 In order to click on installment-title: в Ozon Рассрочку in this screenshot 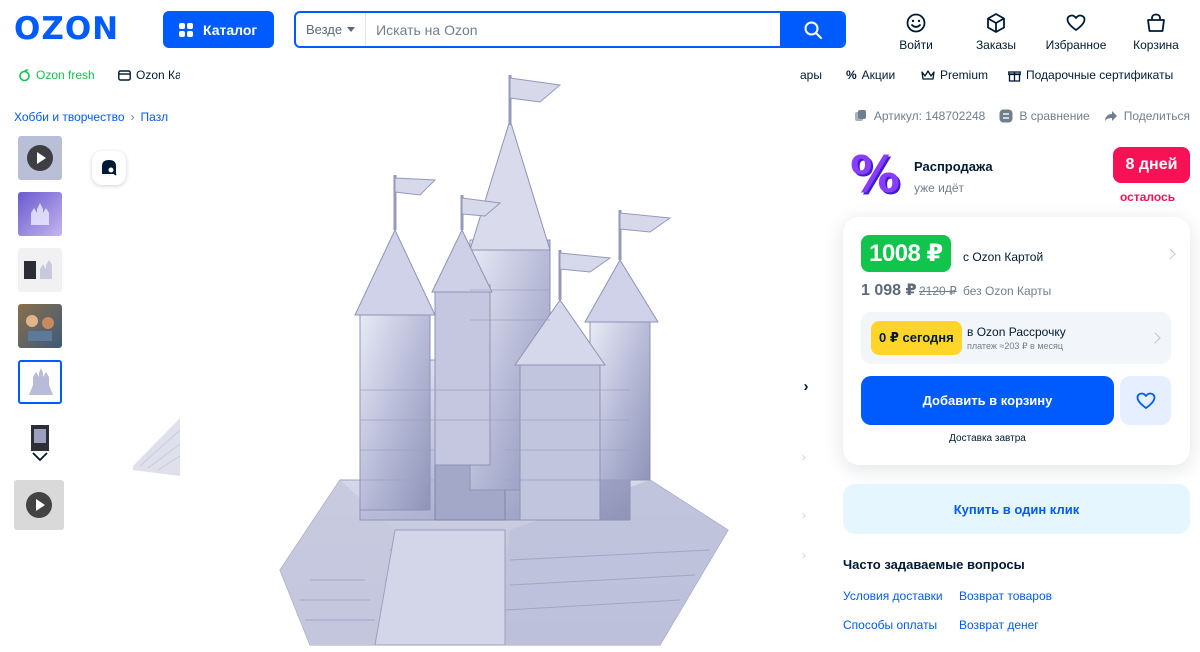, I will do `click(1016, 332)`.